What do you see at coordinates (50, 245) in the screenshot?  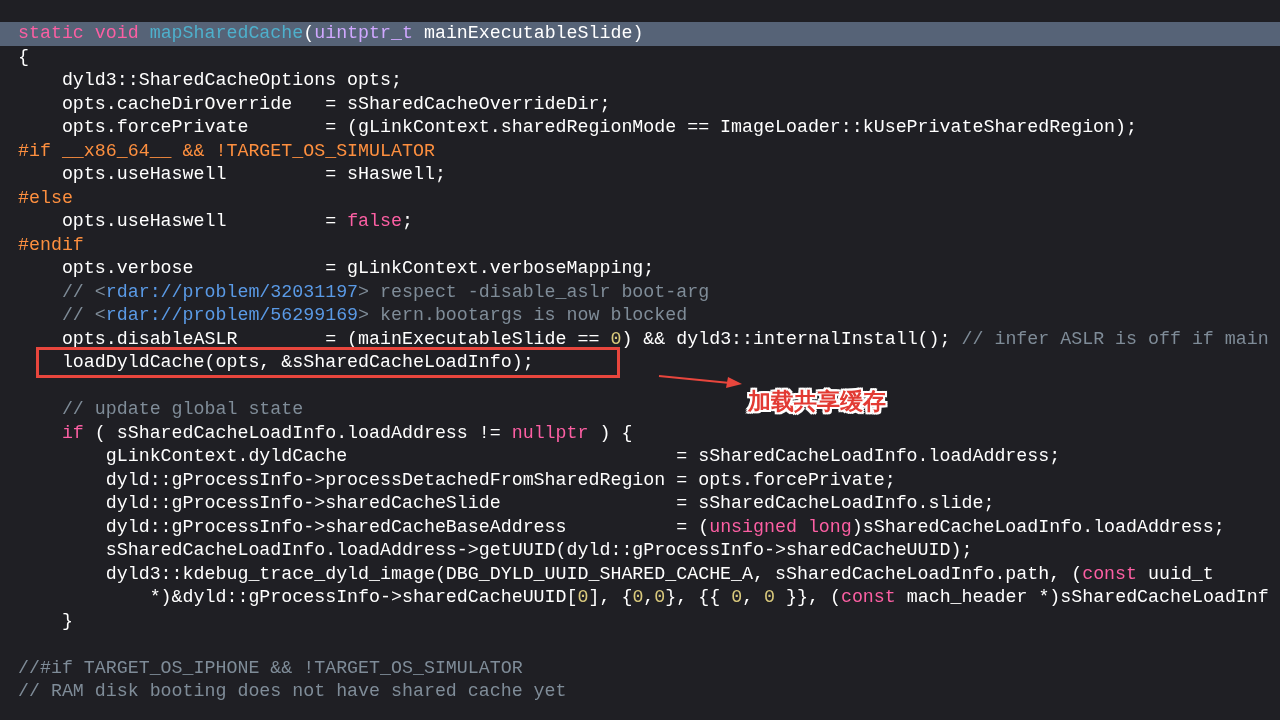 I see `code-line: #endif` at bounding box center [50, 245].